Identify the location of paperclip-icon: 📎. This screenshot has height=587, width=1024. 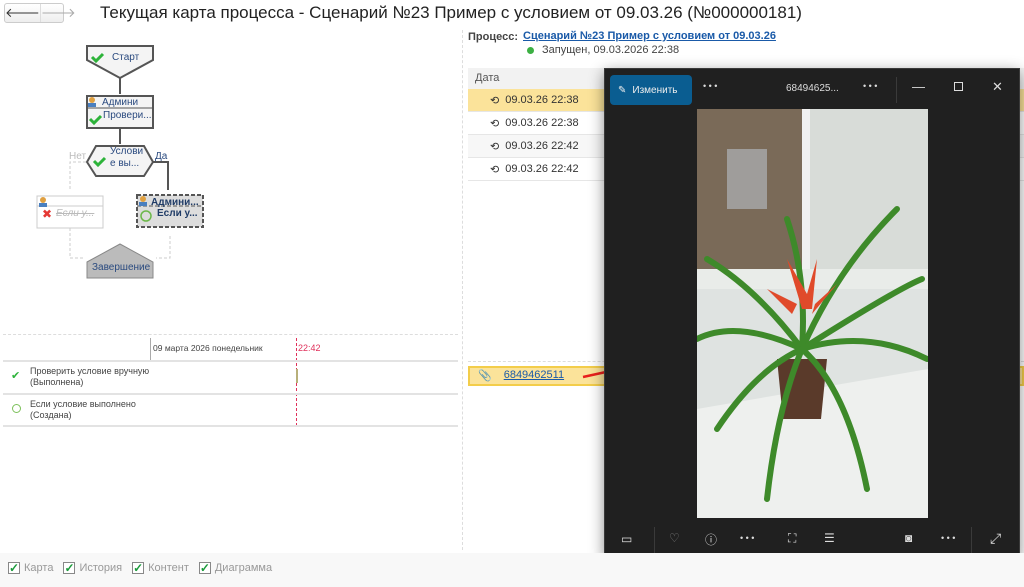
(485, 376).